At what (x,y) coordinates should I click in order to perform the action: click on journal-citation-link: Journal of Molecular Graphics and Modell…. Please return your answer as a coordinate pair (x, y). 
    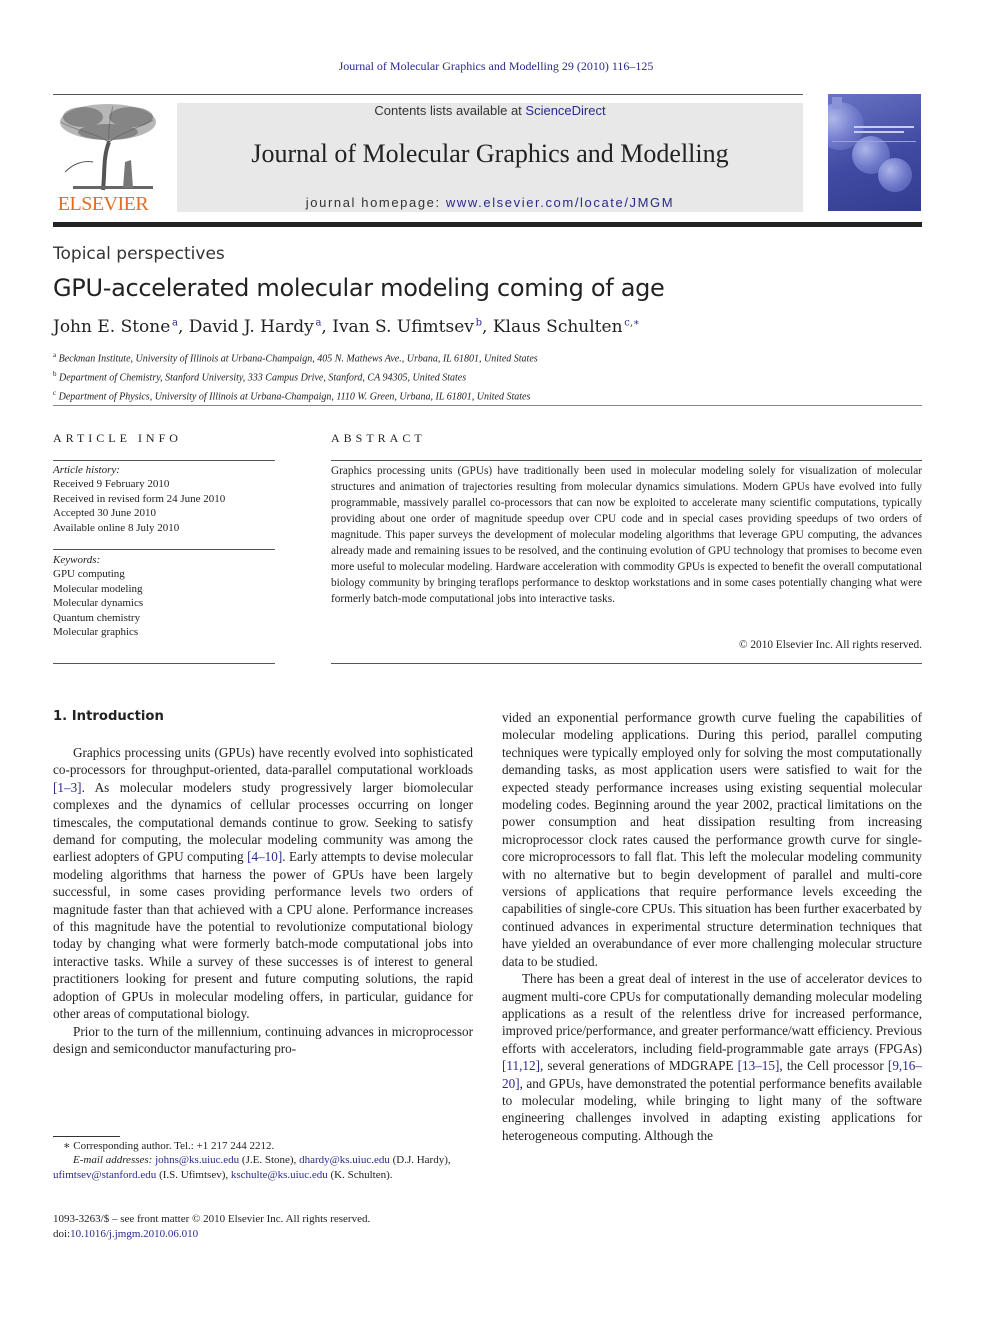
    Looking at the image, I should click on (496, 66).